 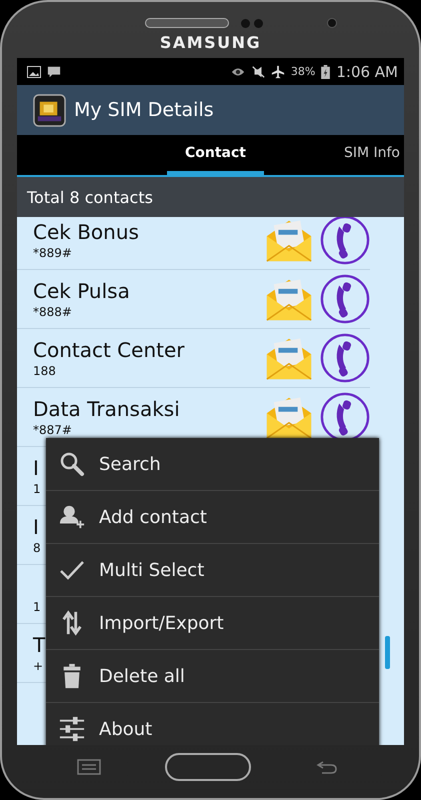 I want to click on sliders-icon, so click(x=72, y=729).